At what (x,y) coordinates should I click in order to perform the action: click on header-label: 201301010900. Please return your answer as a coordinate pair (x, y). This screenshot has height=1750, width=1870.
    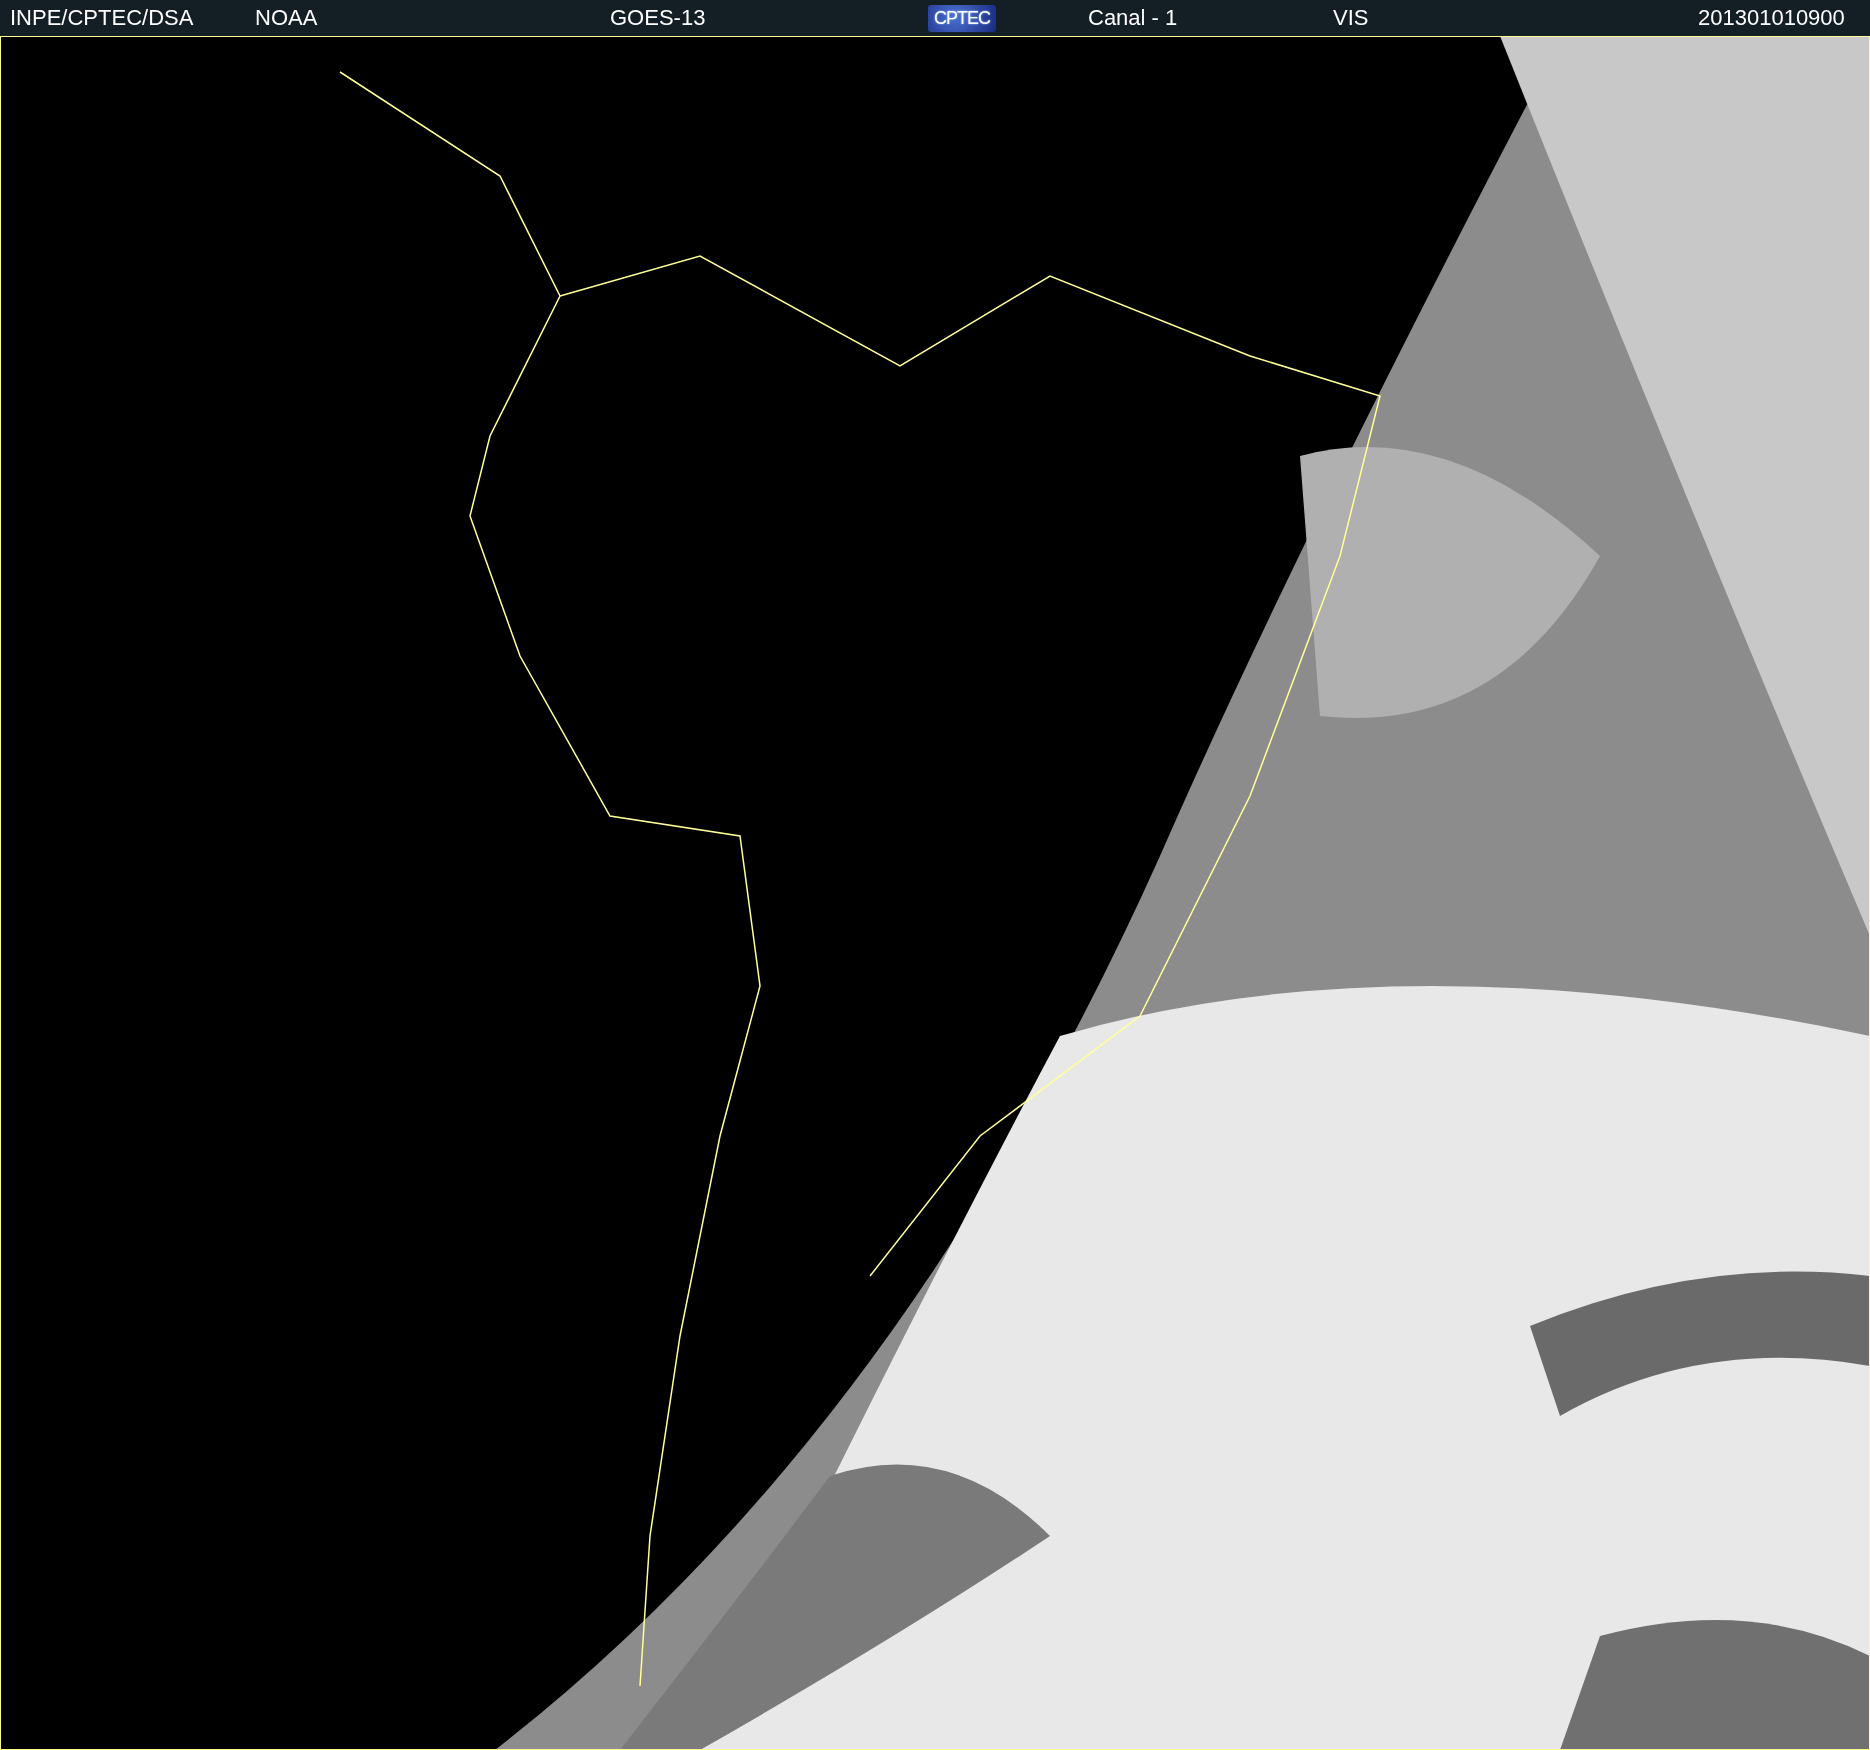
    Looking at the image, I should click on (1771, 18).